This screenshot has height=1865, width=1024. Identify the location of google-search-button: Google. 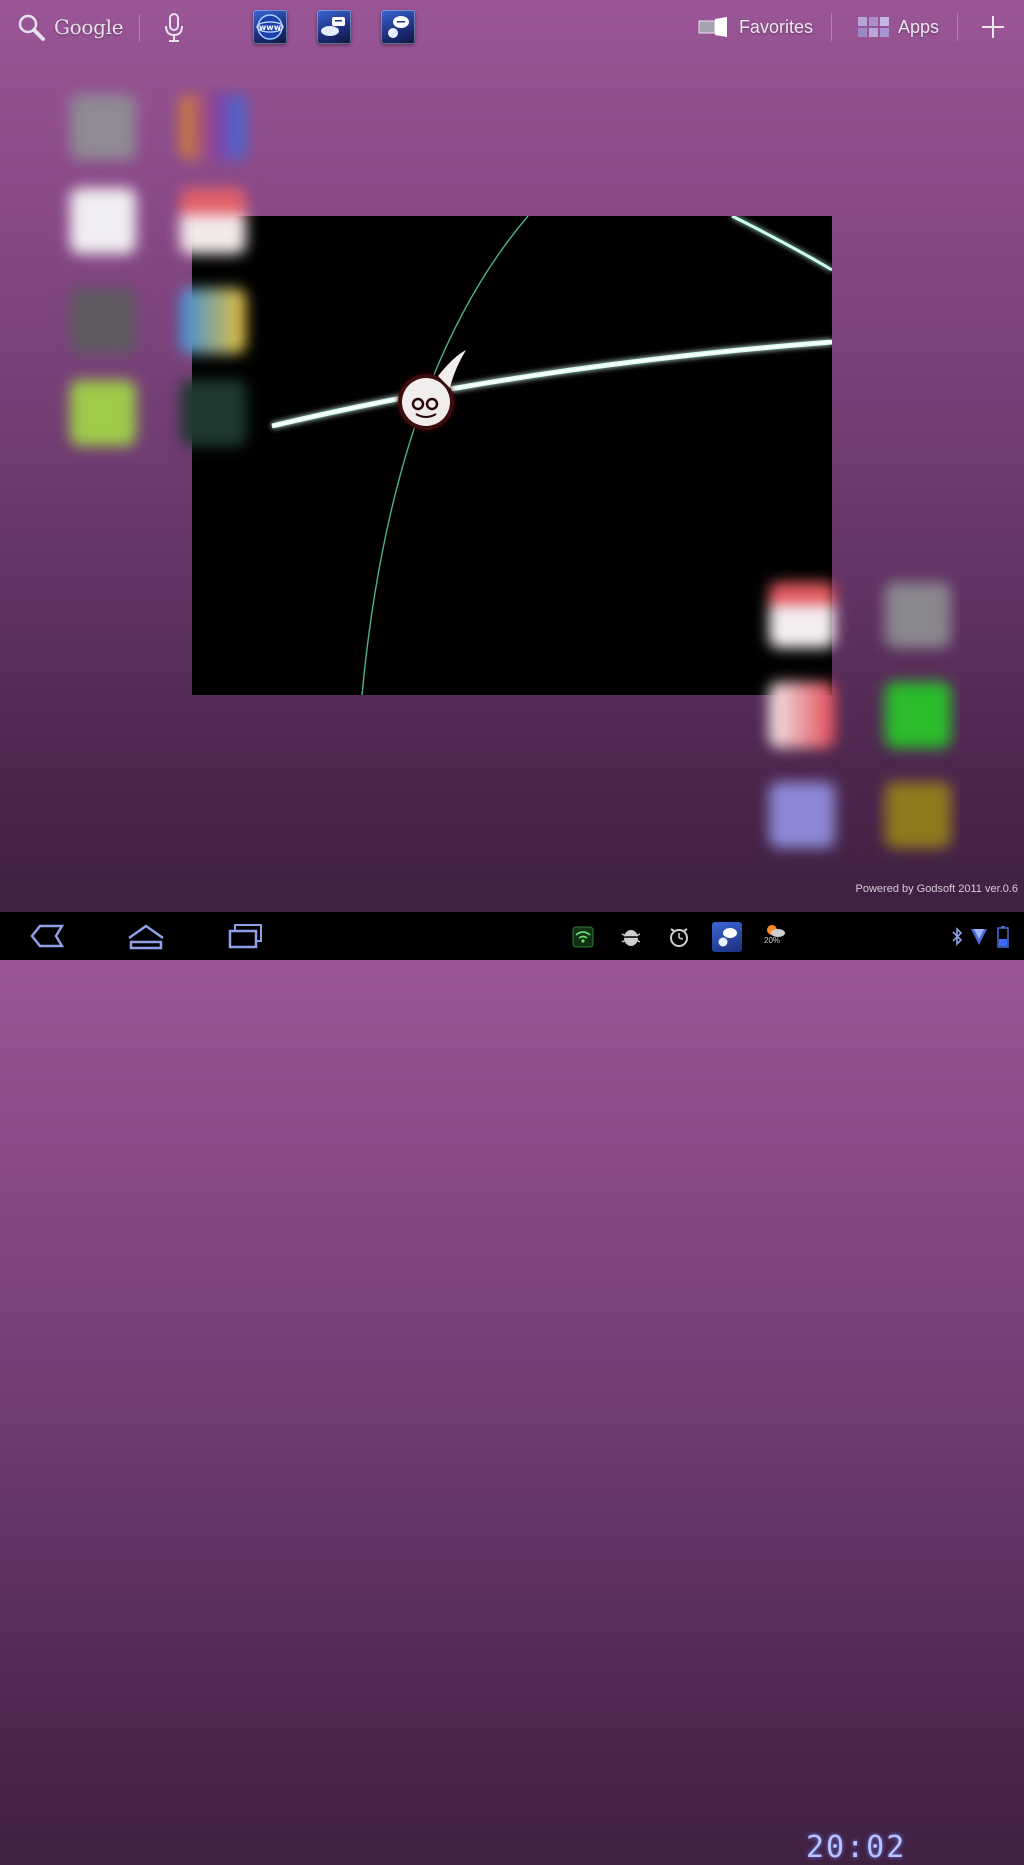
(70, 27).